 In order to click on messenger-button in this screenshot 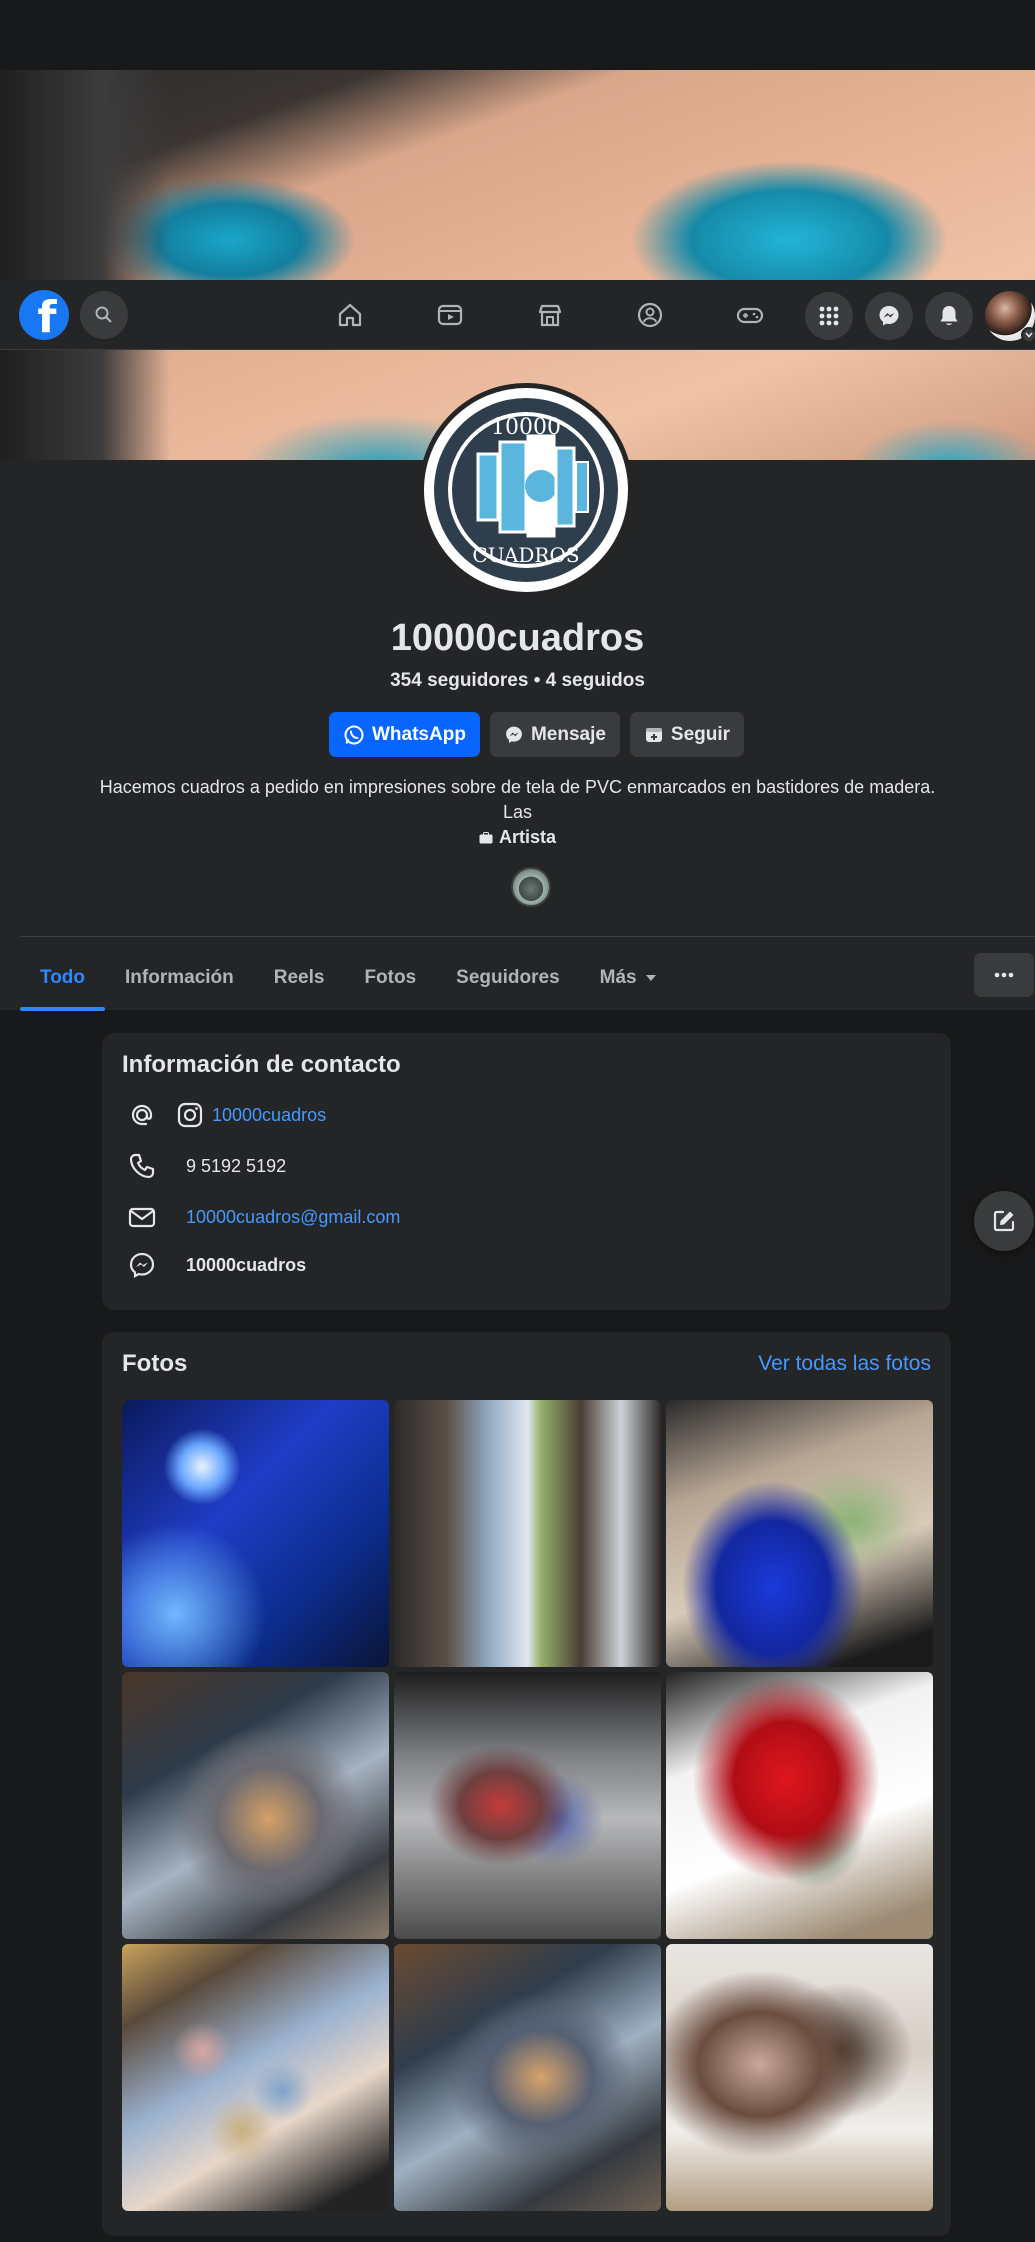, I will do `click(889, 316)`.